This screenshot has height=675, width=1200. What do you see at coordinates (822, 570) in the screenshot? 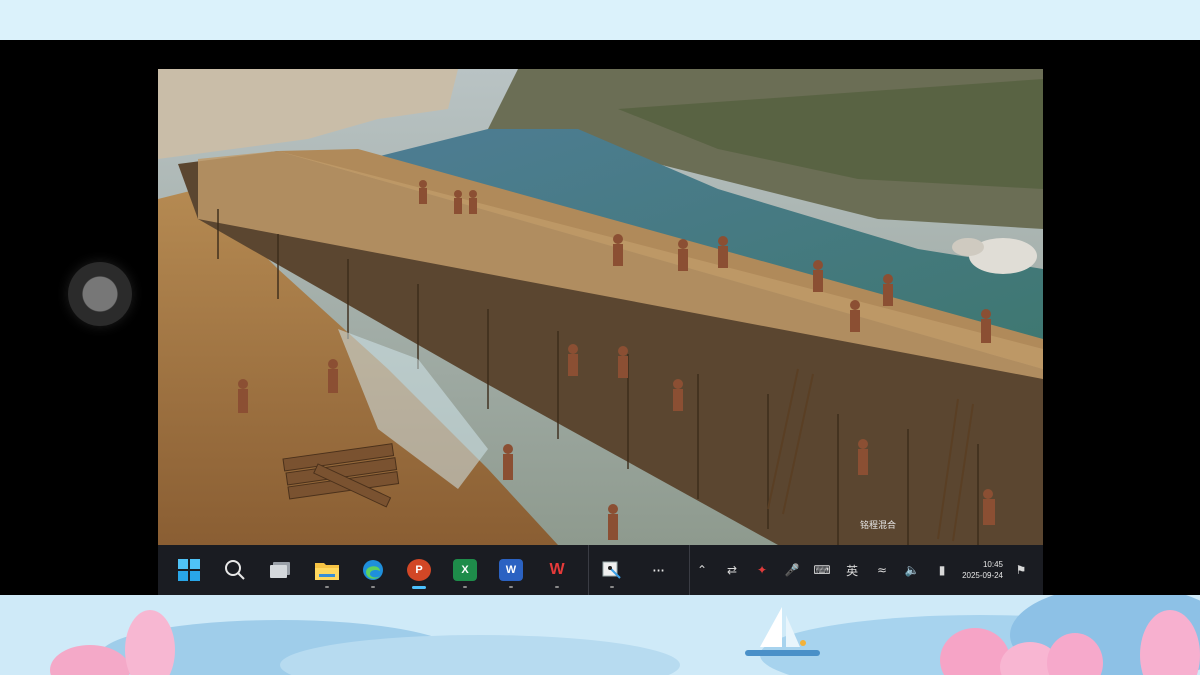
I see `keyboard-icon: ⌨` at bounding box center [822, 570].